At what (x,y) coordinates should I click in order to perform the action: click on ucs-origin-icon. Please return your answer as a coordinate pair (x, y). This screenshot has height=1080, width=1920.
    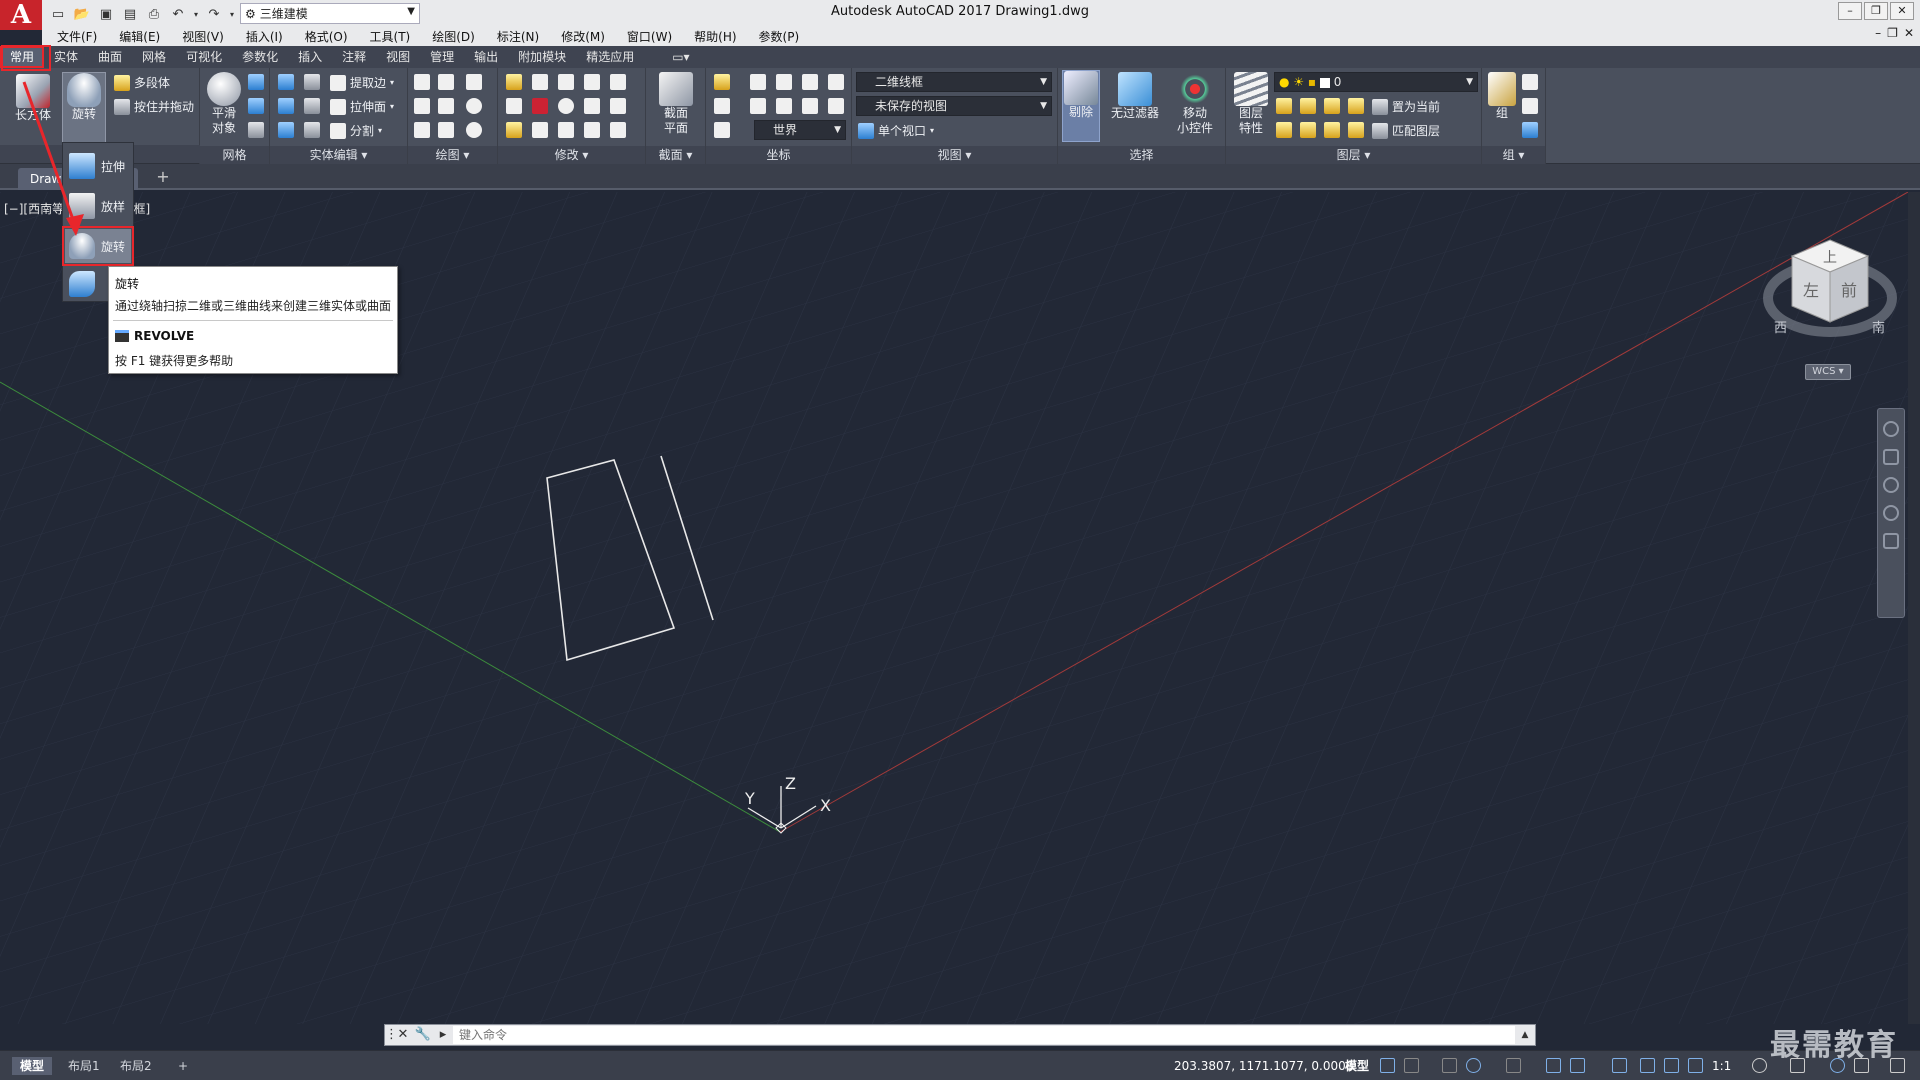
    Looking at the image, I should click on (784, 82).